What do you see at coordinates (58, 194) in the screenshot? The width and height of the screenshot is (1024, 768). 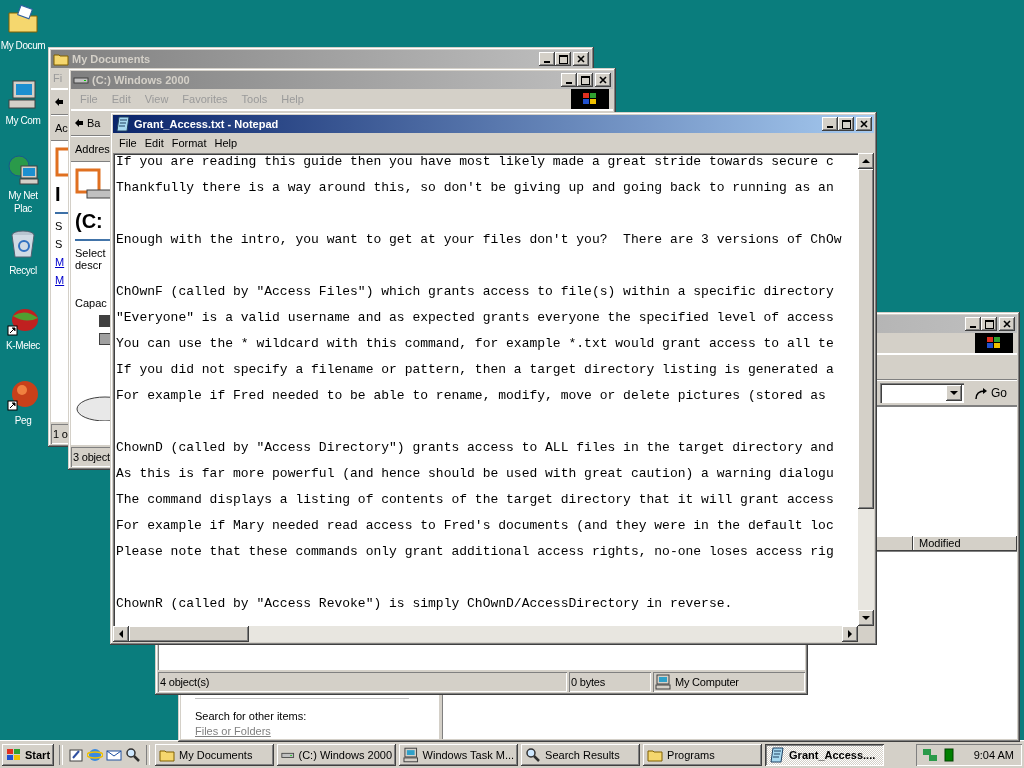 I see `panel-heading: I` at bounding box center [58, 194].